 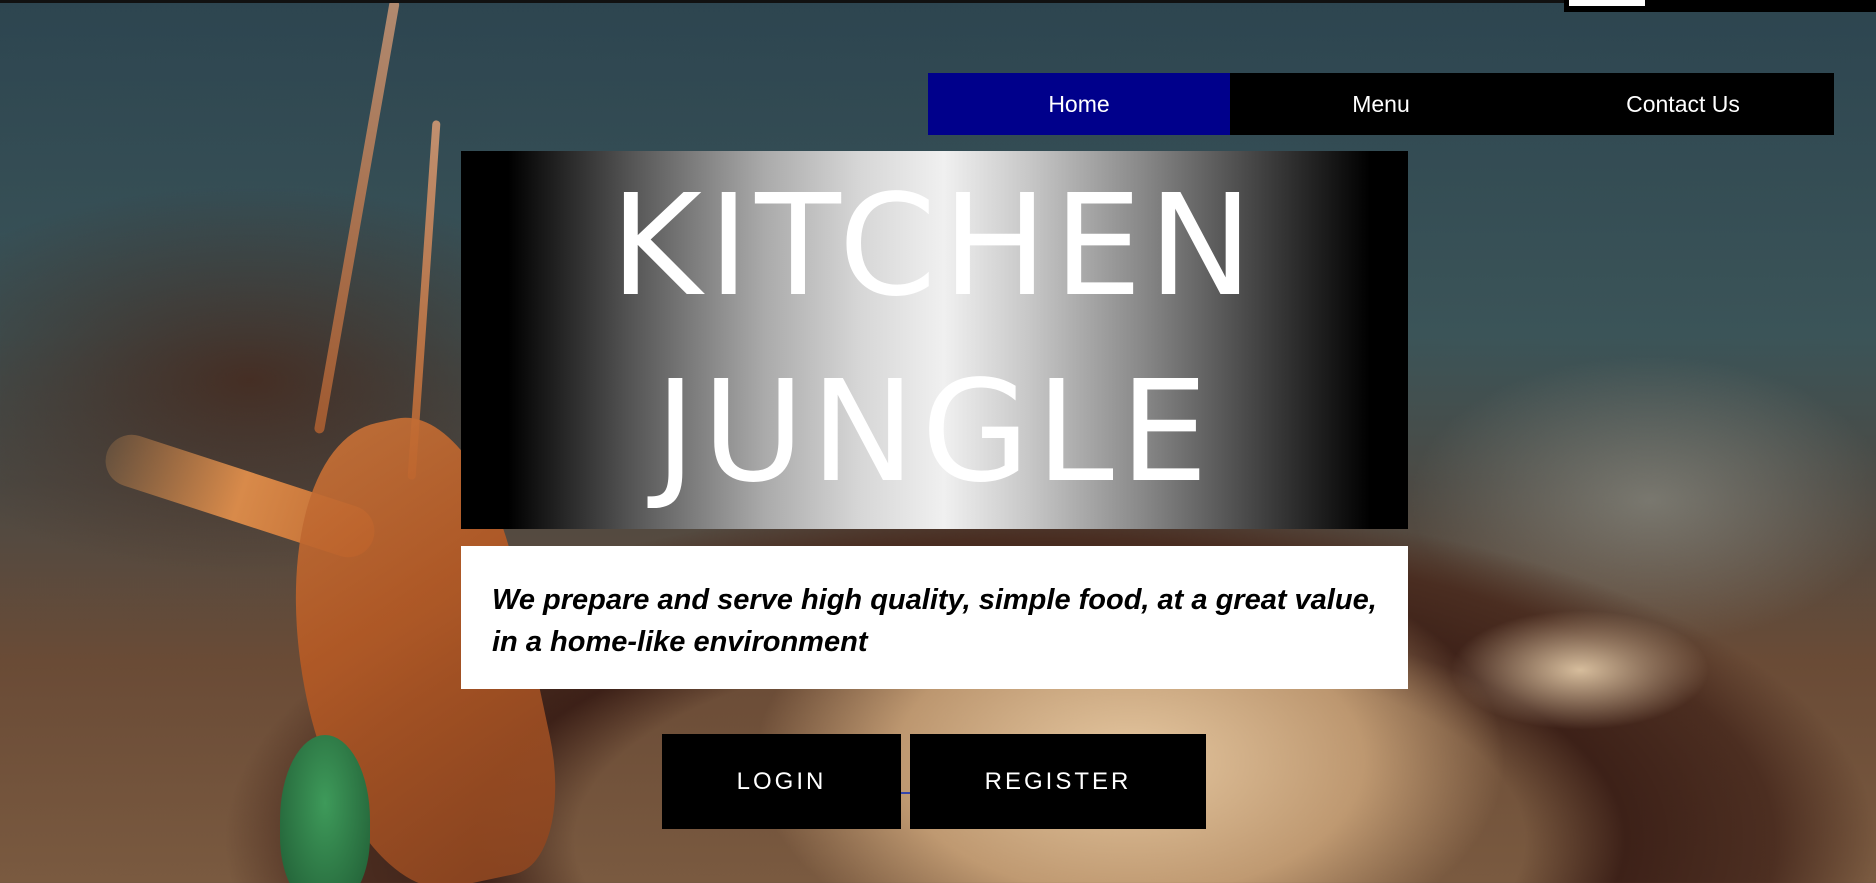 I want to click on register-button: REGISTER, so click(x=1058, y=781).